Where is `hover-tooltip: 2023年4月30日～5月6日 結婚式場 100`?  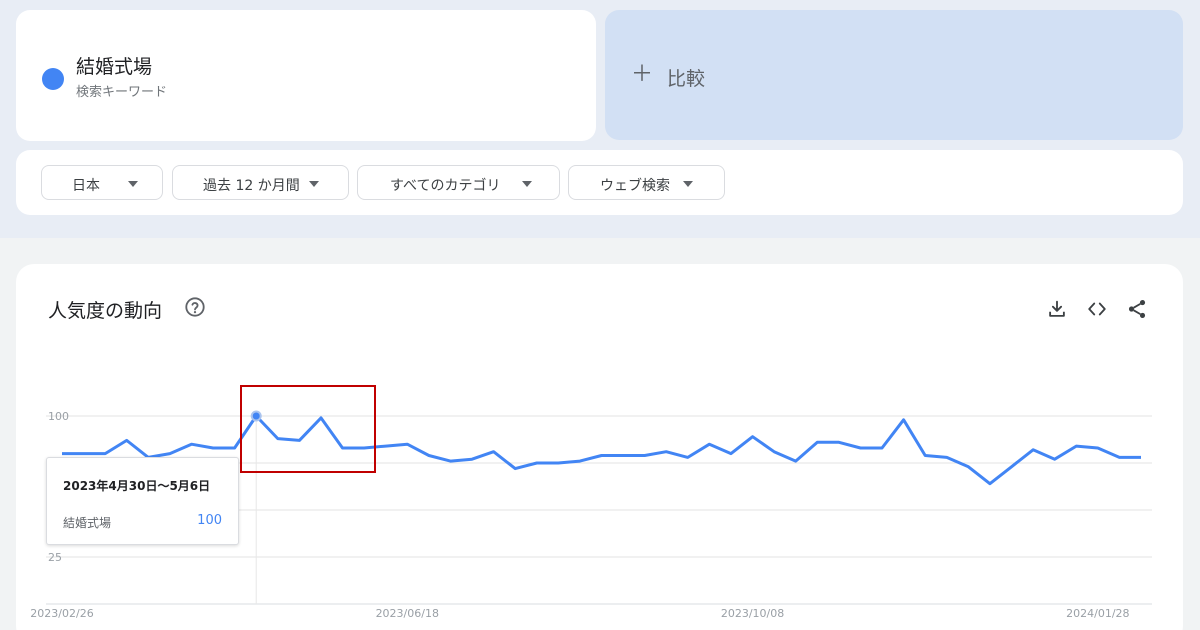
hover-tooltip: 2023年4月30日～5月6日 結婚式場 100 is located at coordinates (142, 501).